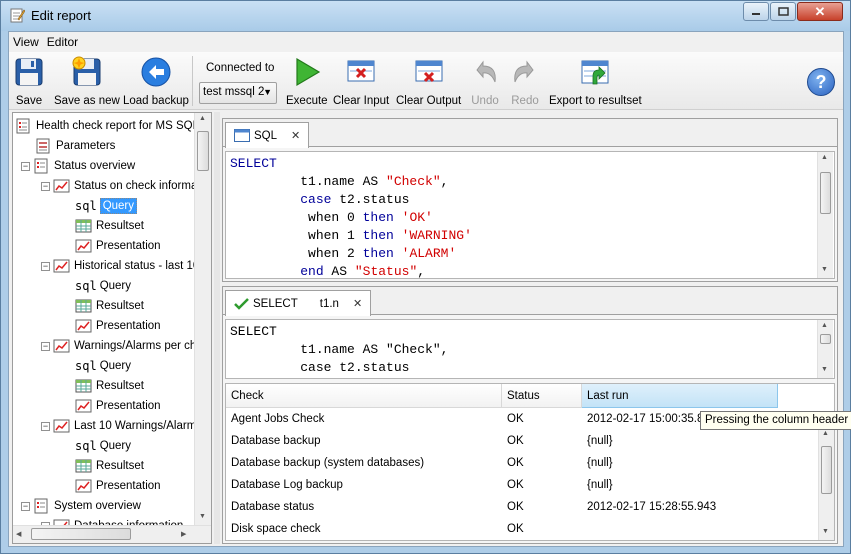  Describe the element at coordinates (83, 226) in the screenshot. I see `resultset-icon` at that location.